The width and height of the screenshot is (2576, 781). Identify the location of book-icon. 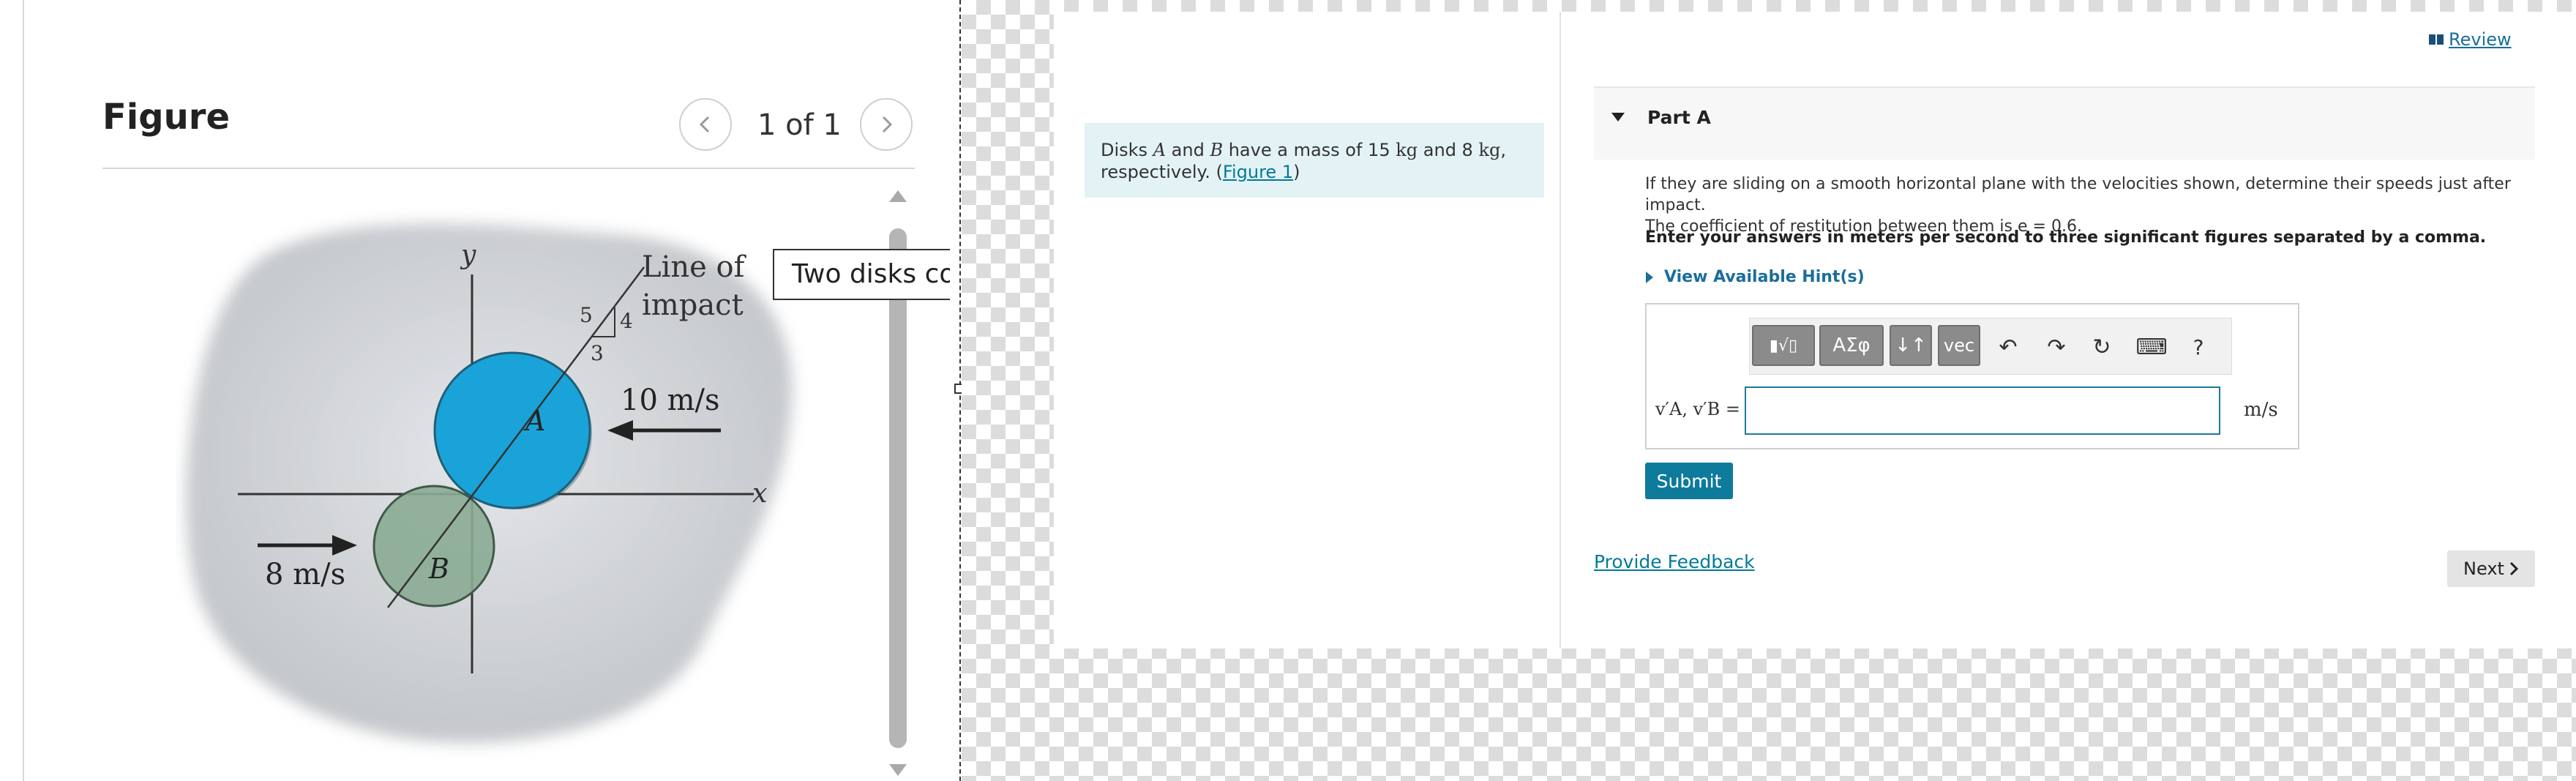
(2436, 39).